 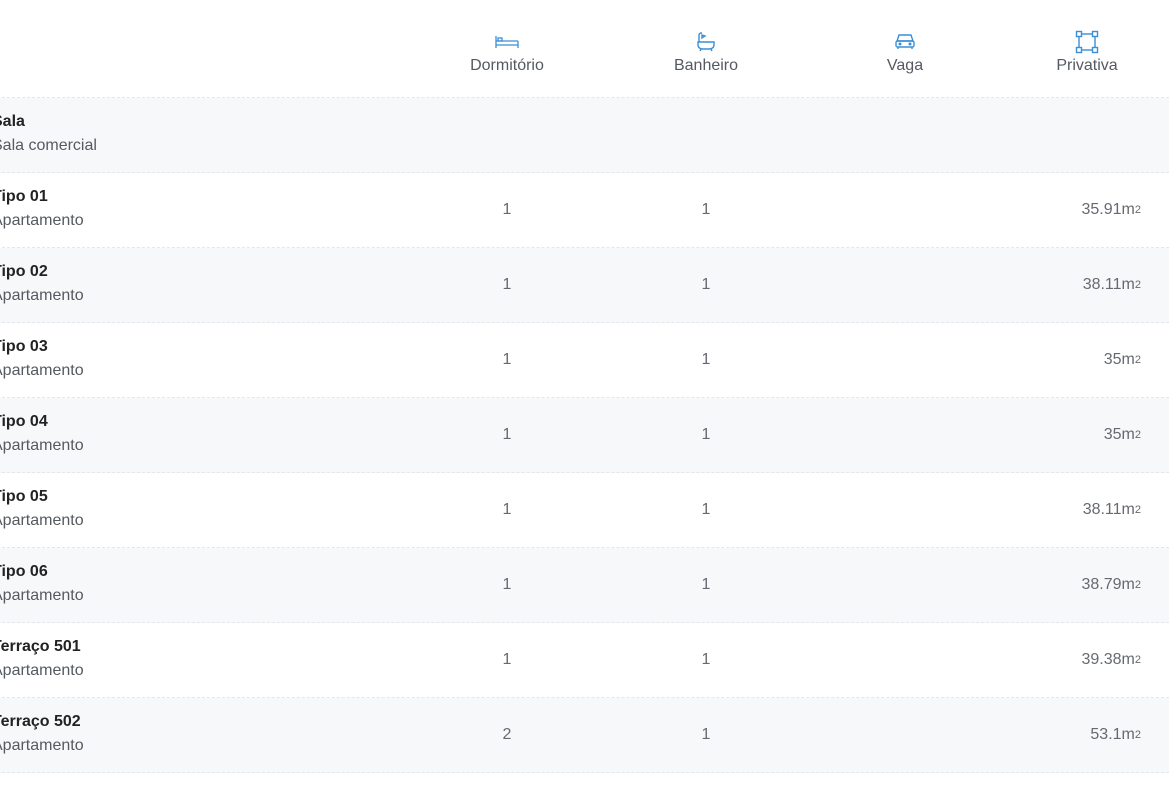 What do you see at coordinates (40, 721) in the screenshot?
I see `unit-title: Terraço 502` at bounding box center [40, 721].